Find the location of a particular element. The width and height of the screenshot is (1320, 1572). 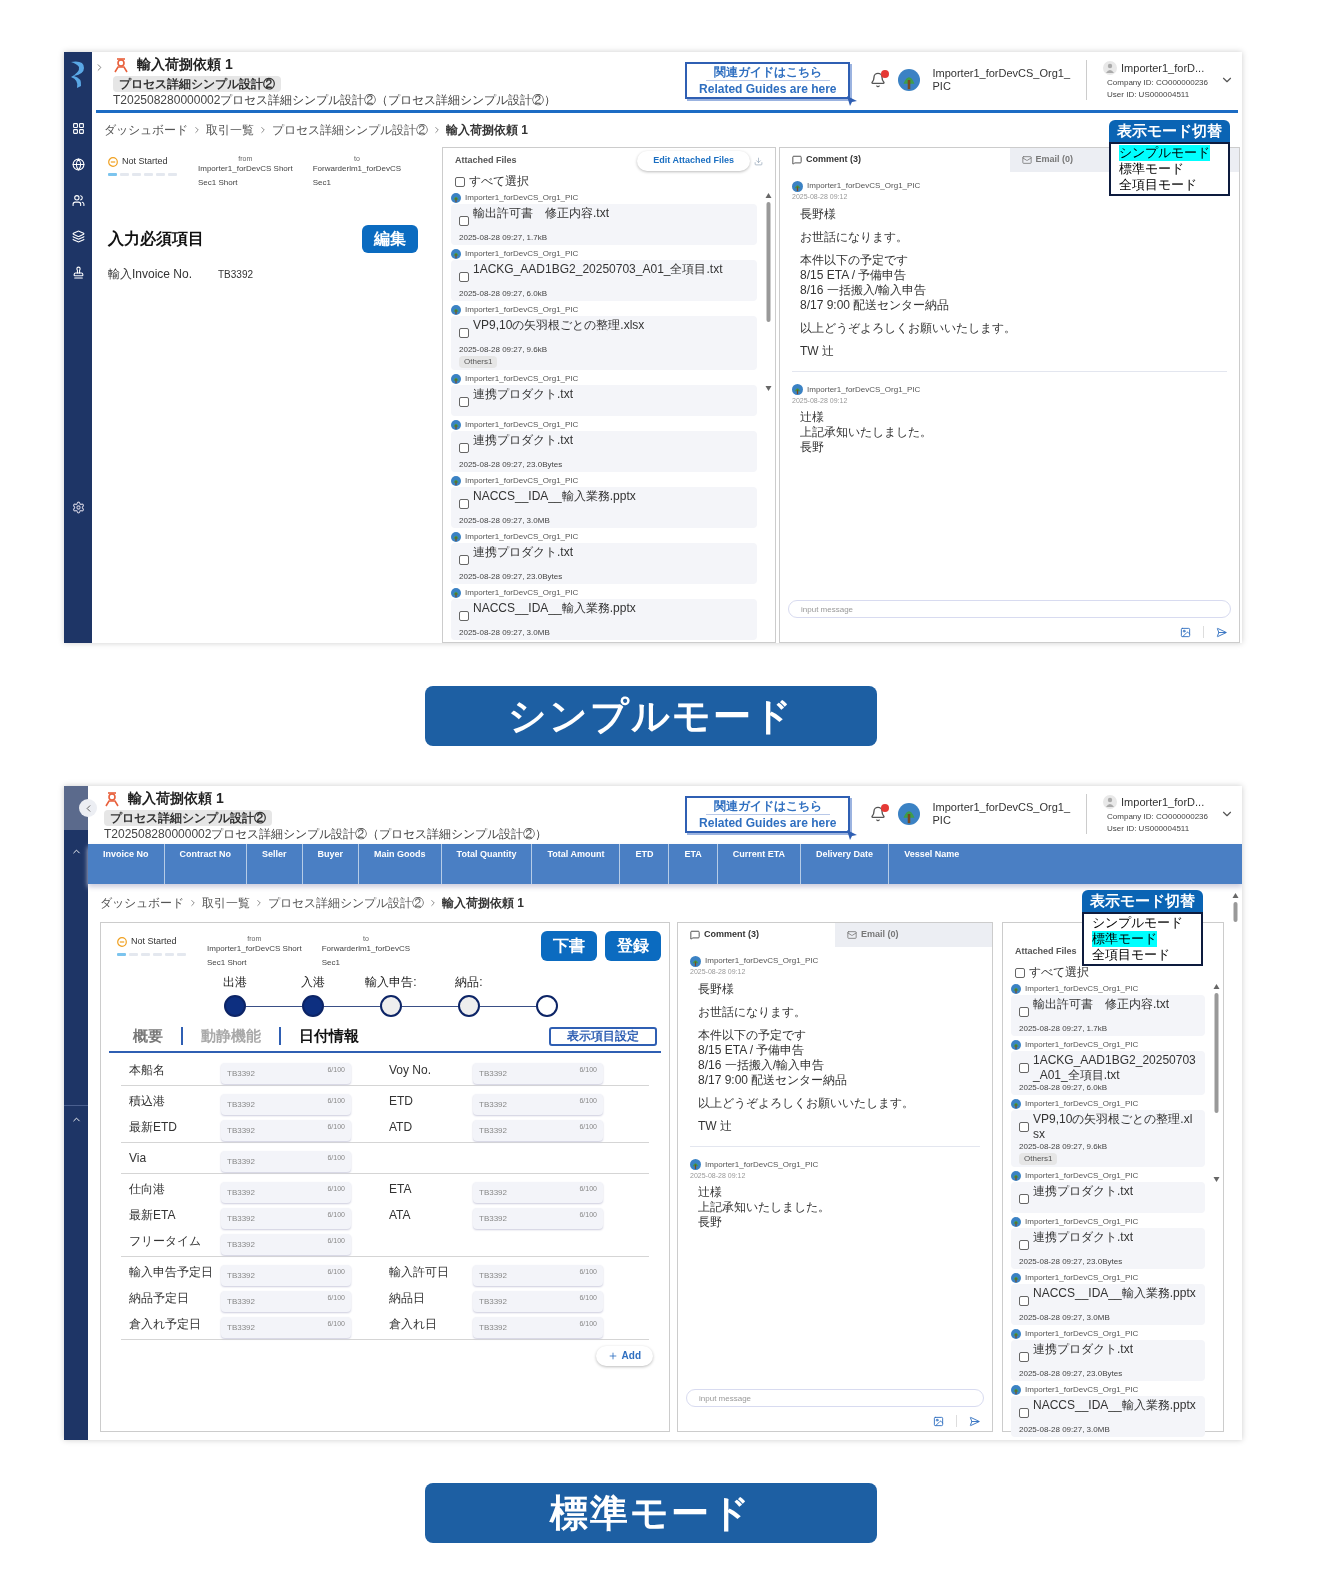

column-header: Vessel Name is located at coordinates (932, 854).